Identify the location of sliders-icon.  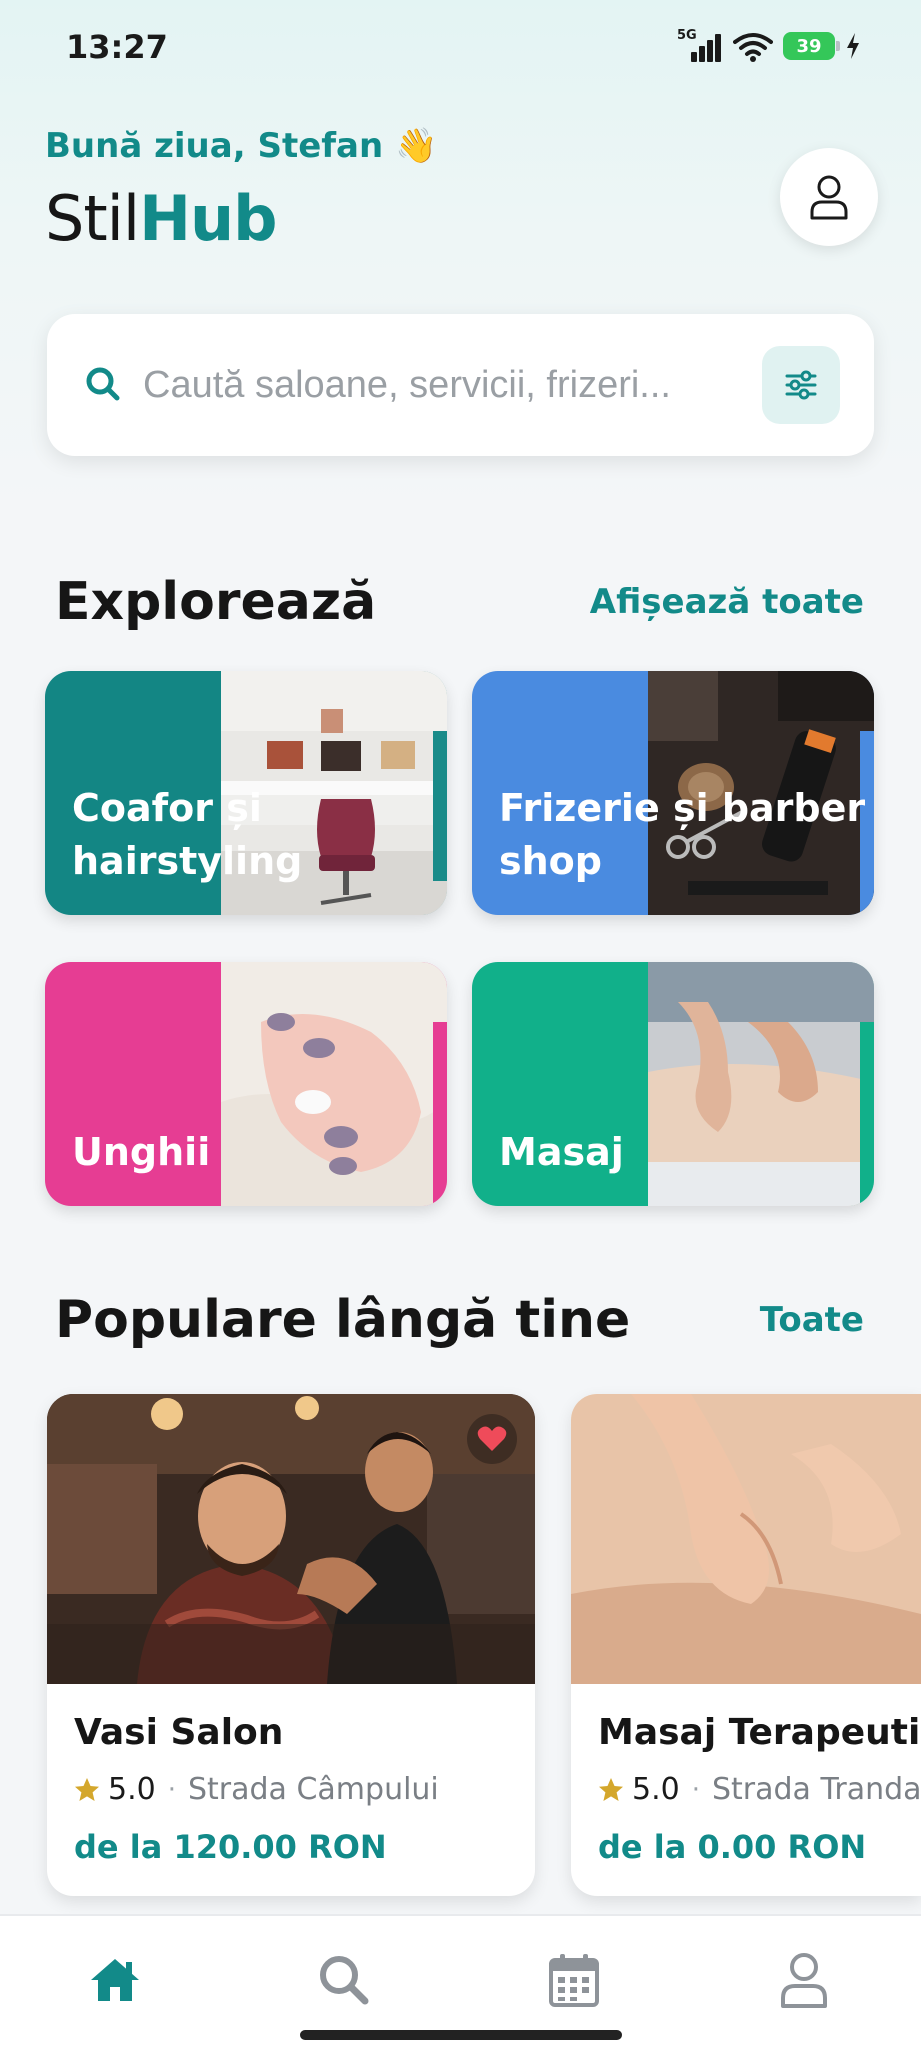
(801, 385).